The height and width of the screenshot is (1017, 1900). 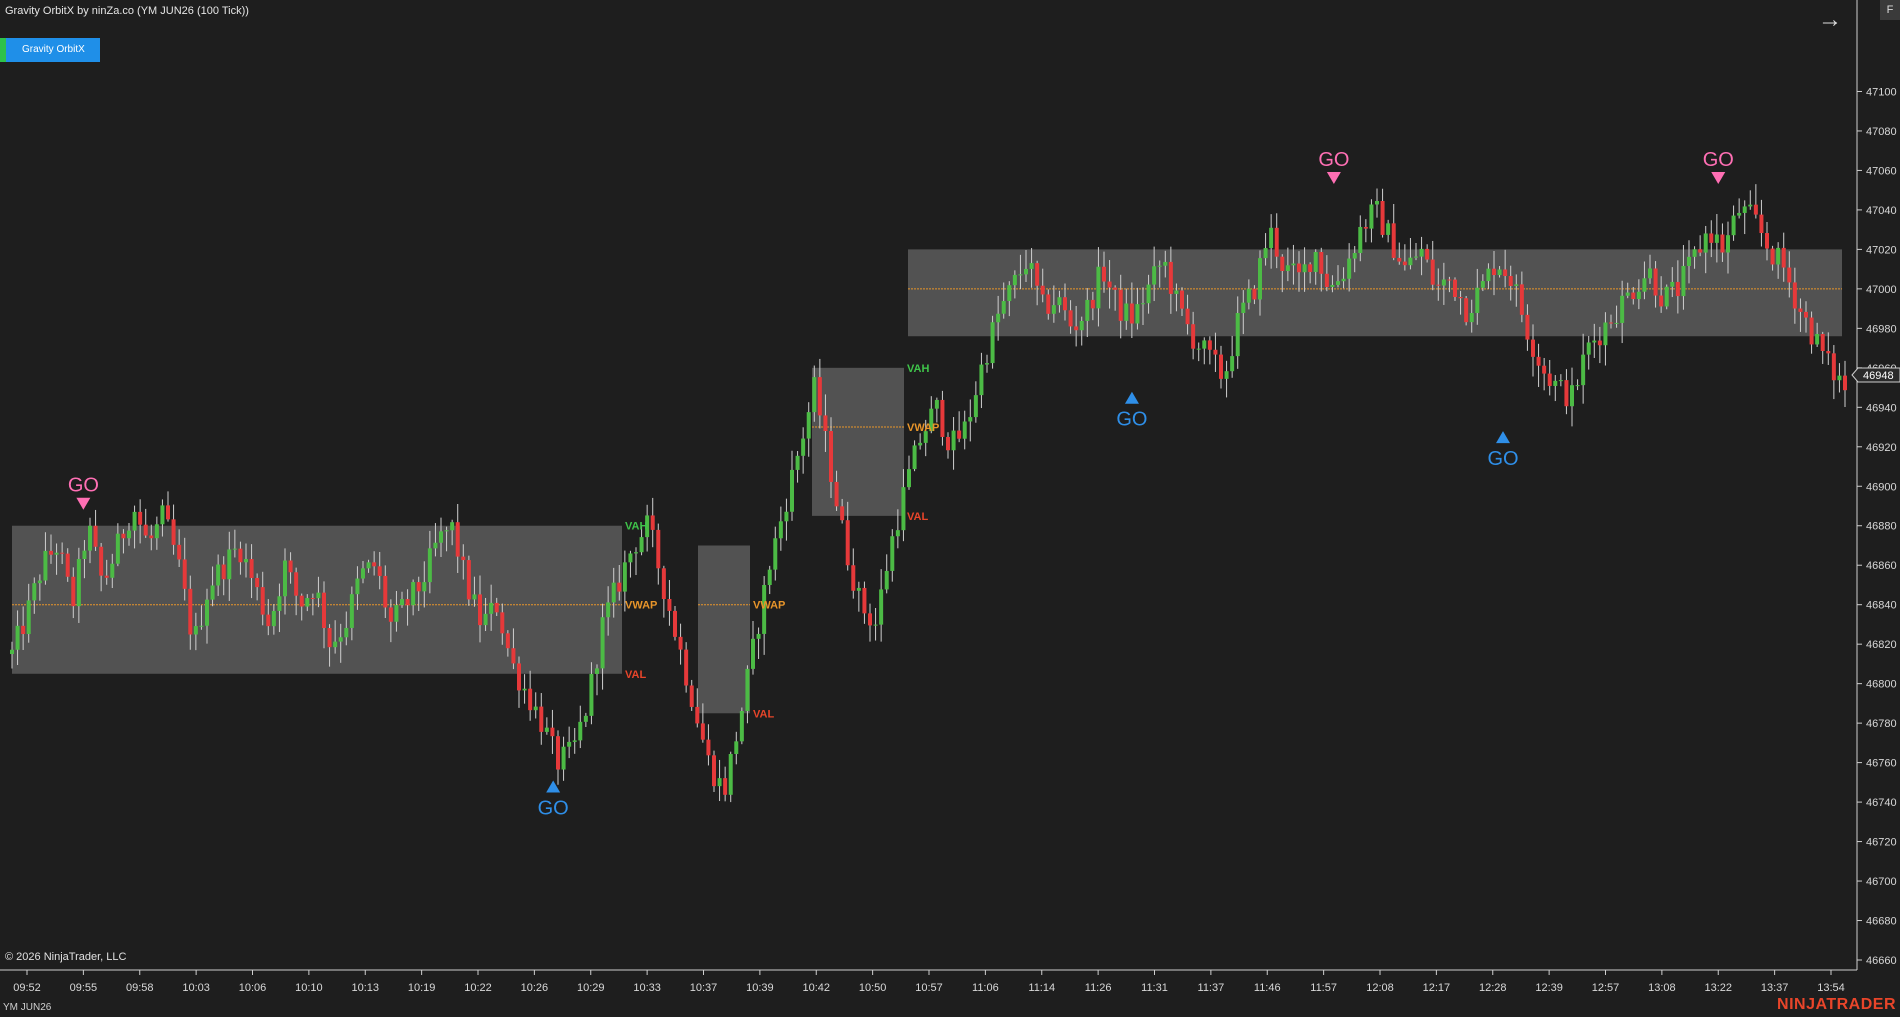 What do you see at coordinates (1323, 988) in the screenshot?
I see `time-tick-label: 11:57` at bounding box center [1323, 988].